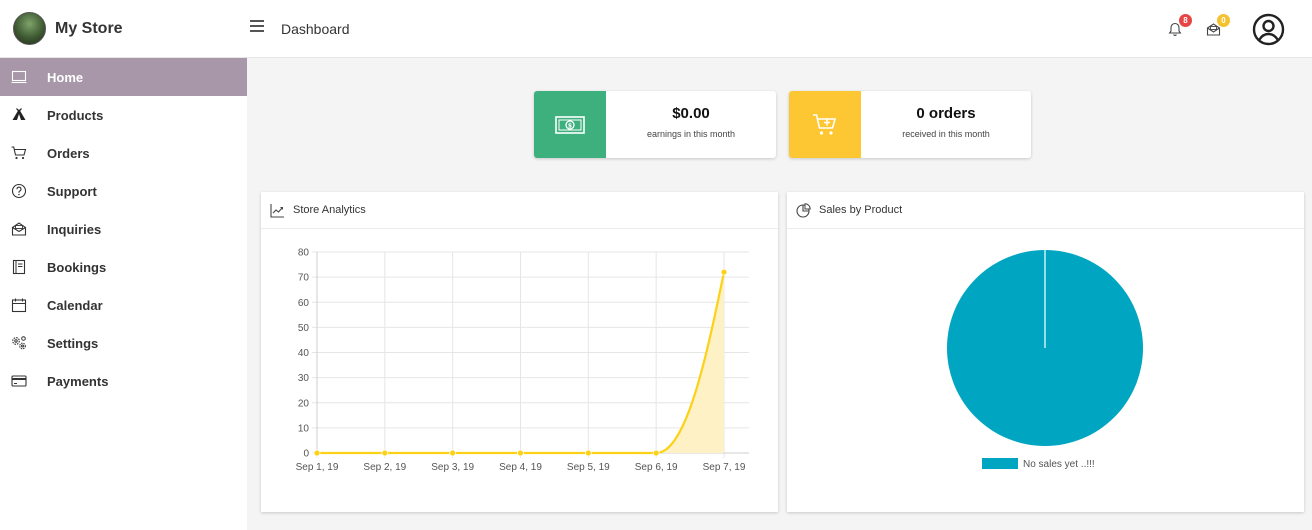  I want to click on y-tick-label: 60, so click(304, 303).